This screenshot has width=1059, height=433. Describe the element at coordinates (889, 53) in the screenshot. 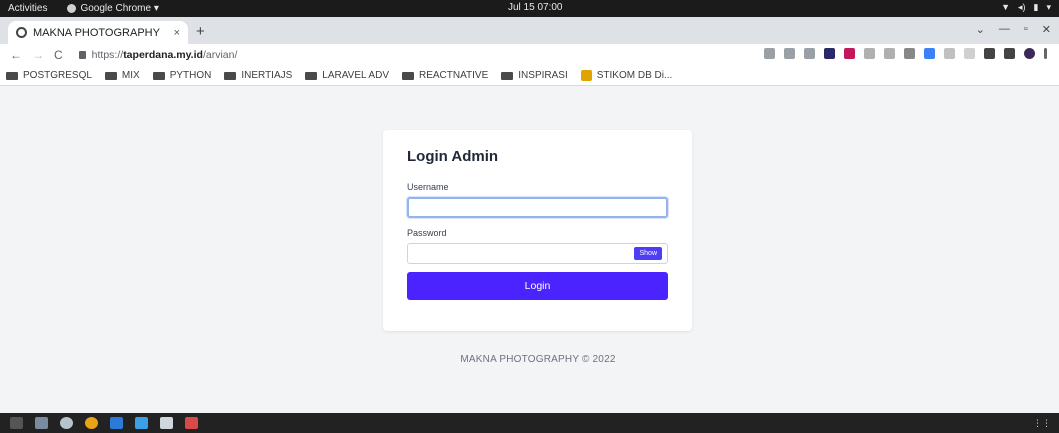

I see `extension-window-icon` at that location.